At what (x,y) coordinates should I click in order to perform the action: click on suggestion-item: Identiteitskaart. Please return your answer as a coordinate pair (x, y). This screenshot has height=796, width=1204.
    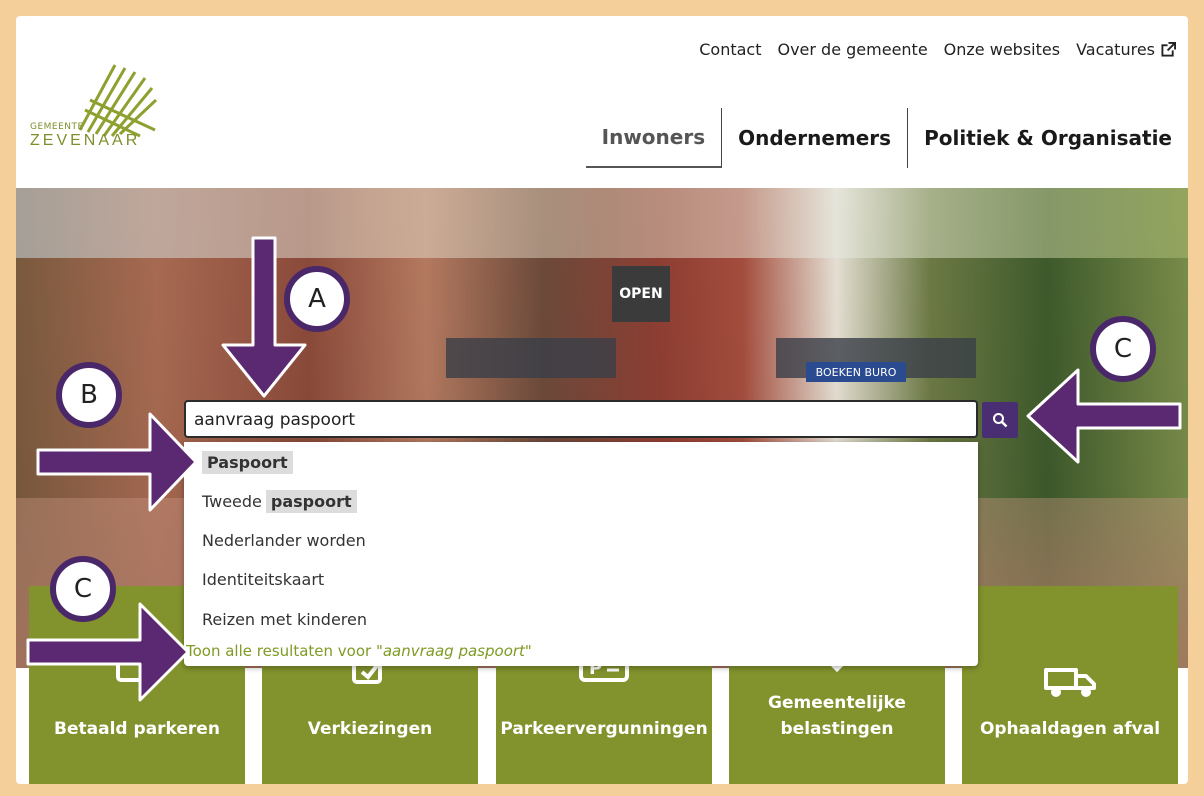
    Looking at the image, I should click on (263, 579).